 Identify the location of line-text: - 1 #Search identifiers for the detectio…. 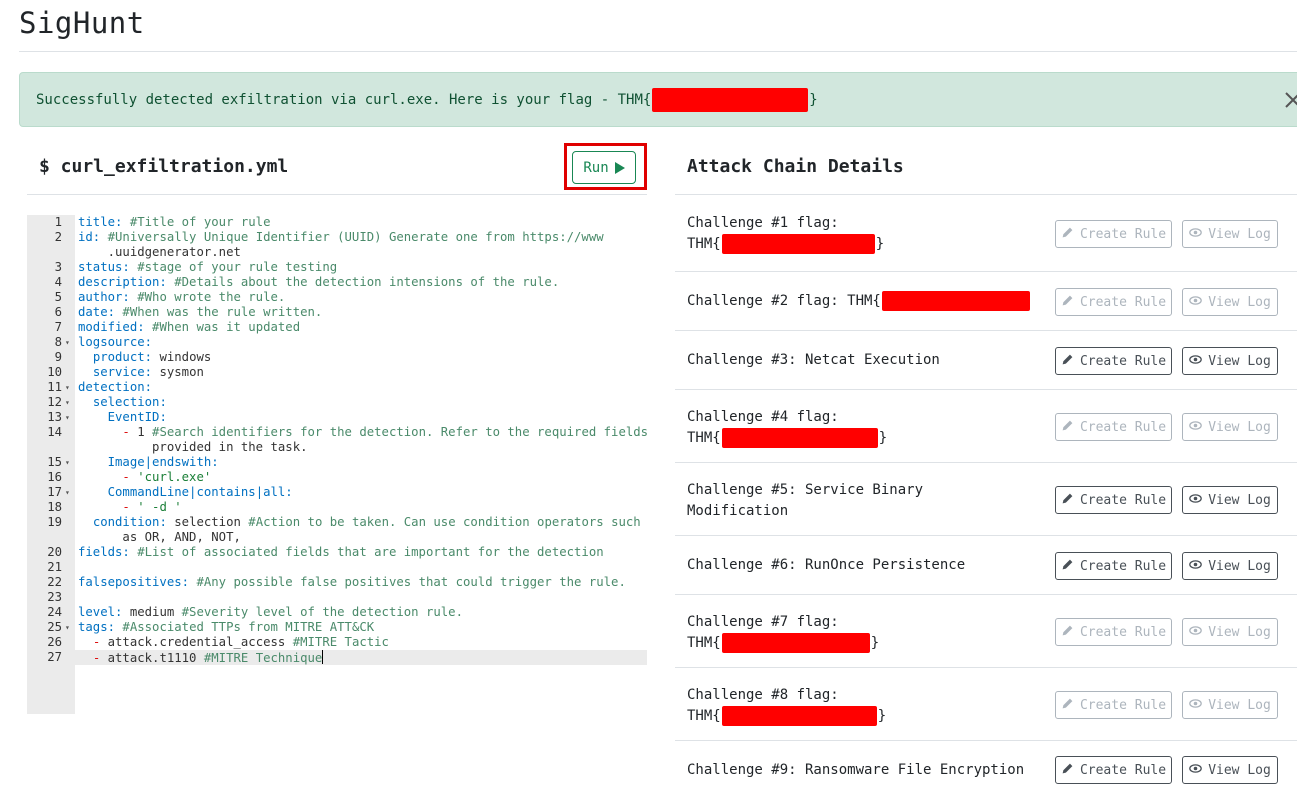
(385, 432).